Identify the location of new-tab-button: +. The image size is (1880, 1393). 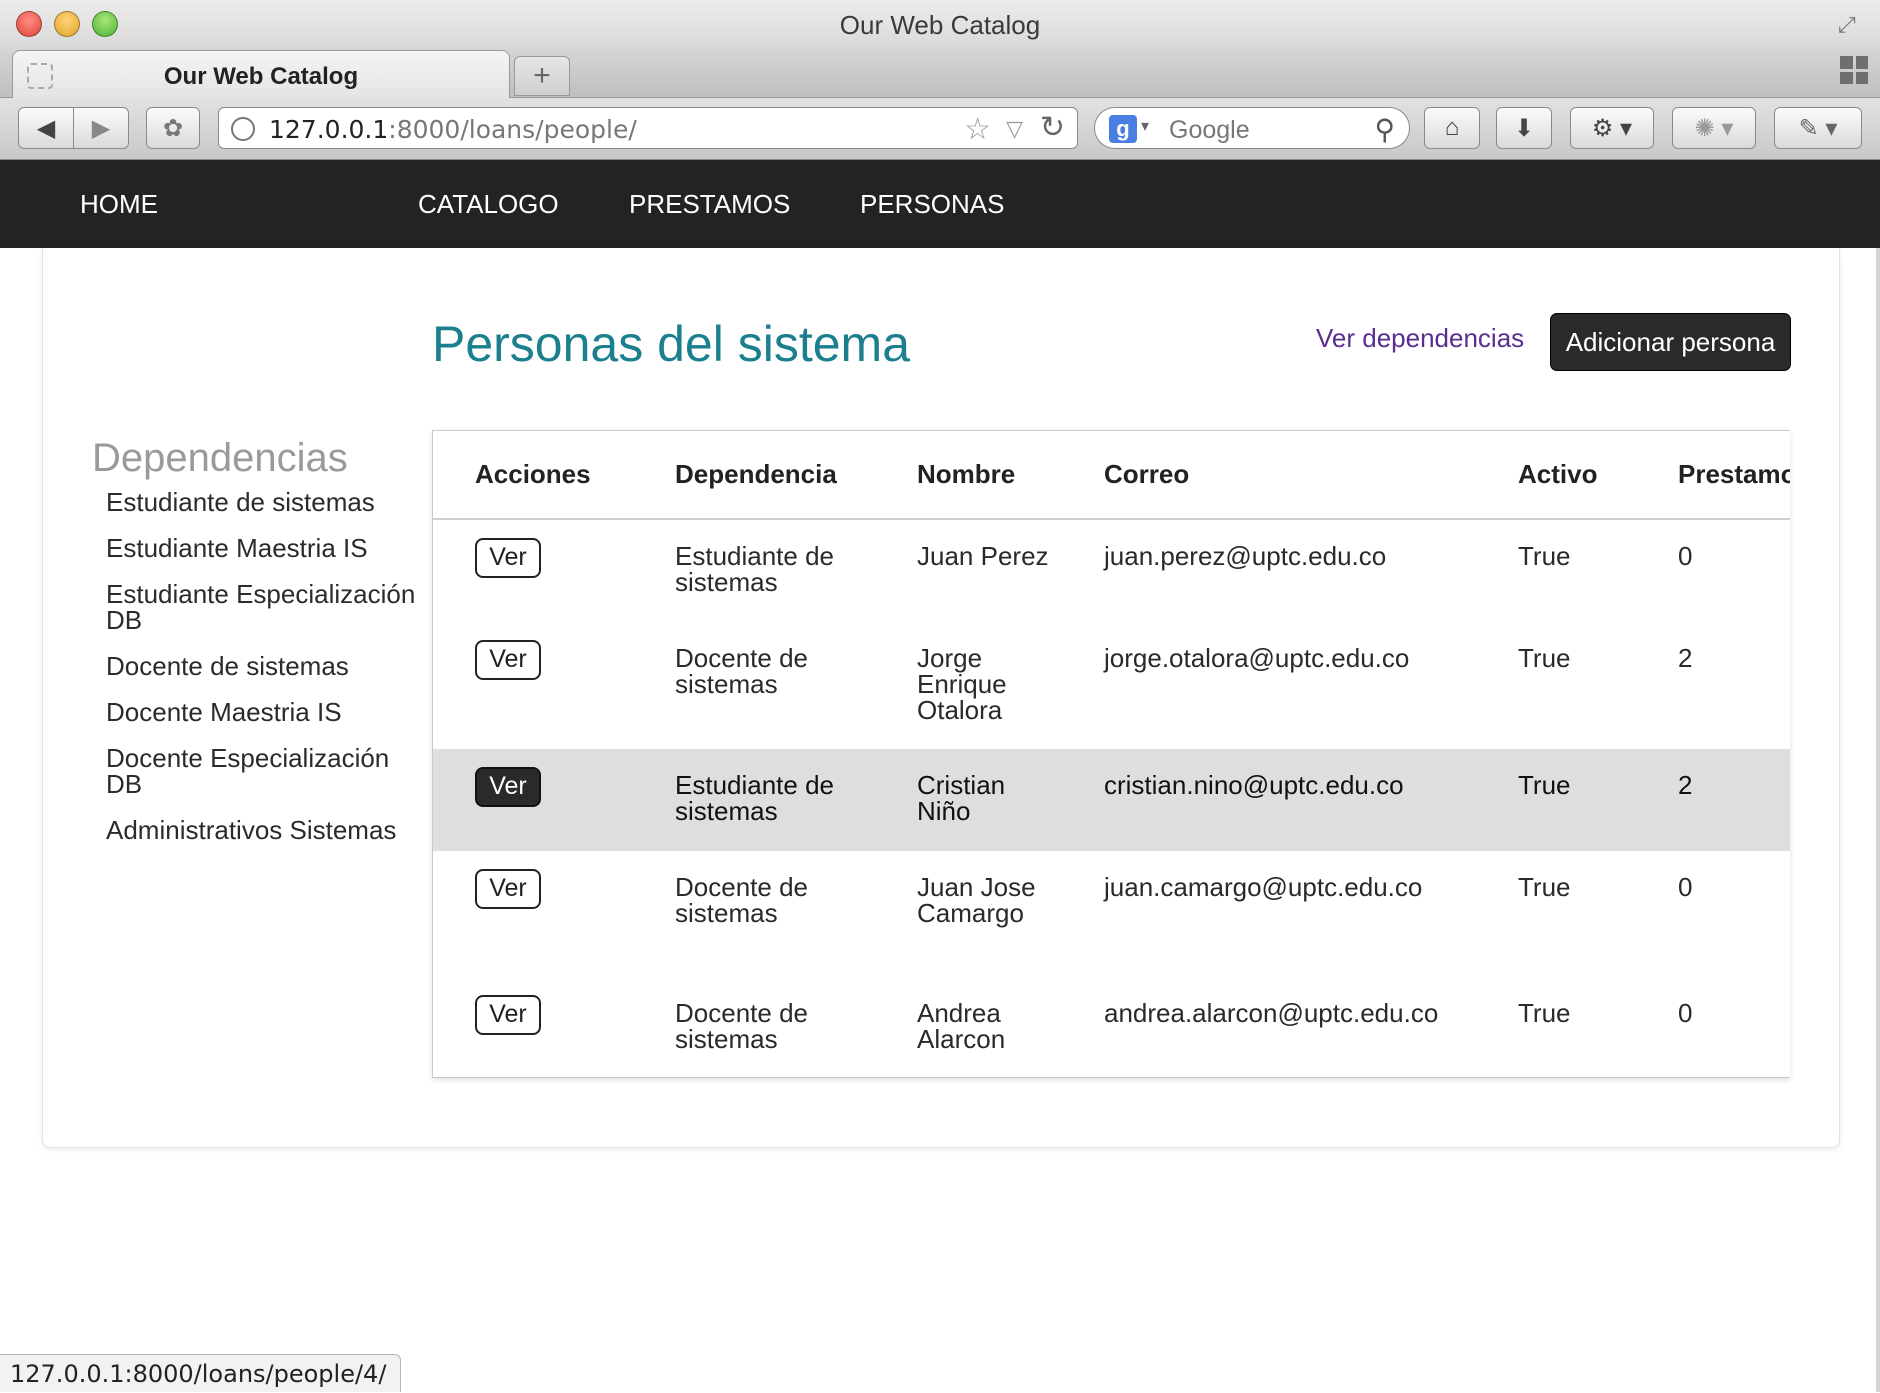
(542, 76).